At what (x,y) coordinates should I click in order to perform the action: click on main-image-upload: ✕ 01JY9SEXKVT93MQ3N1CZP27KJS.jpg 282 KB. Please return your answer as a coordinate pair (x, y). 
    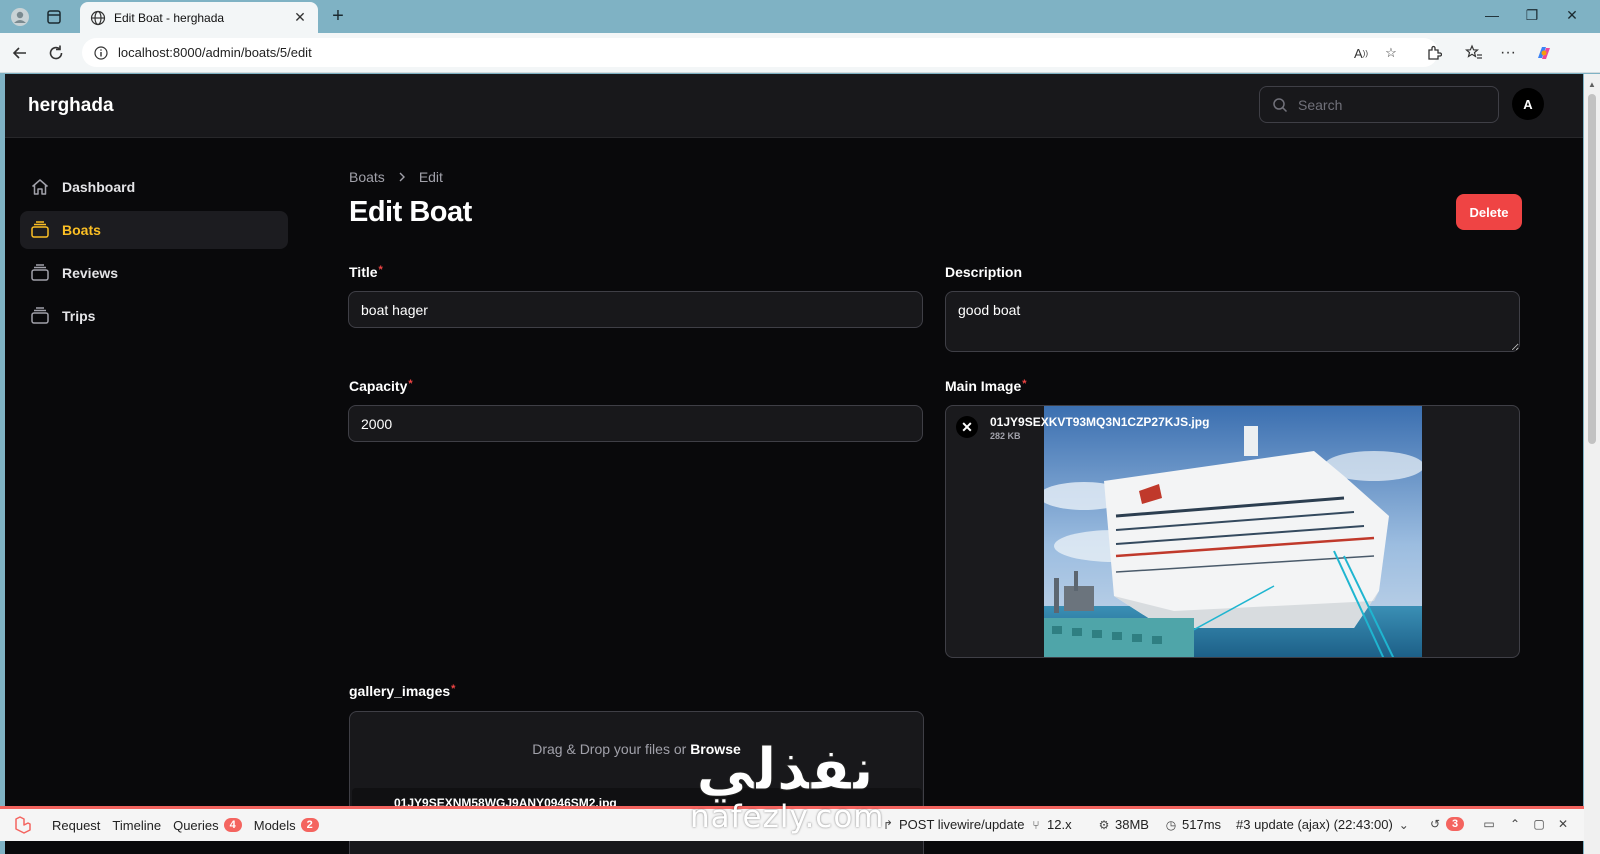
    Looking at the image, I should click on (1232, 531).